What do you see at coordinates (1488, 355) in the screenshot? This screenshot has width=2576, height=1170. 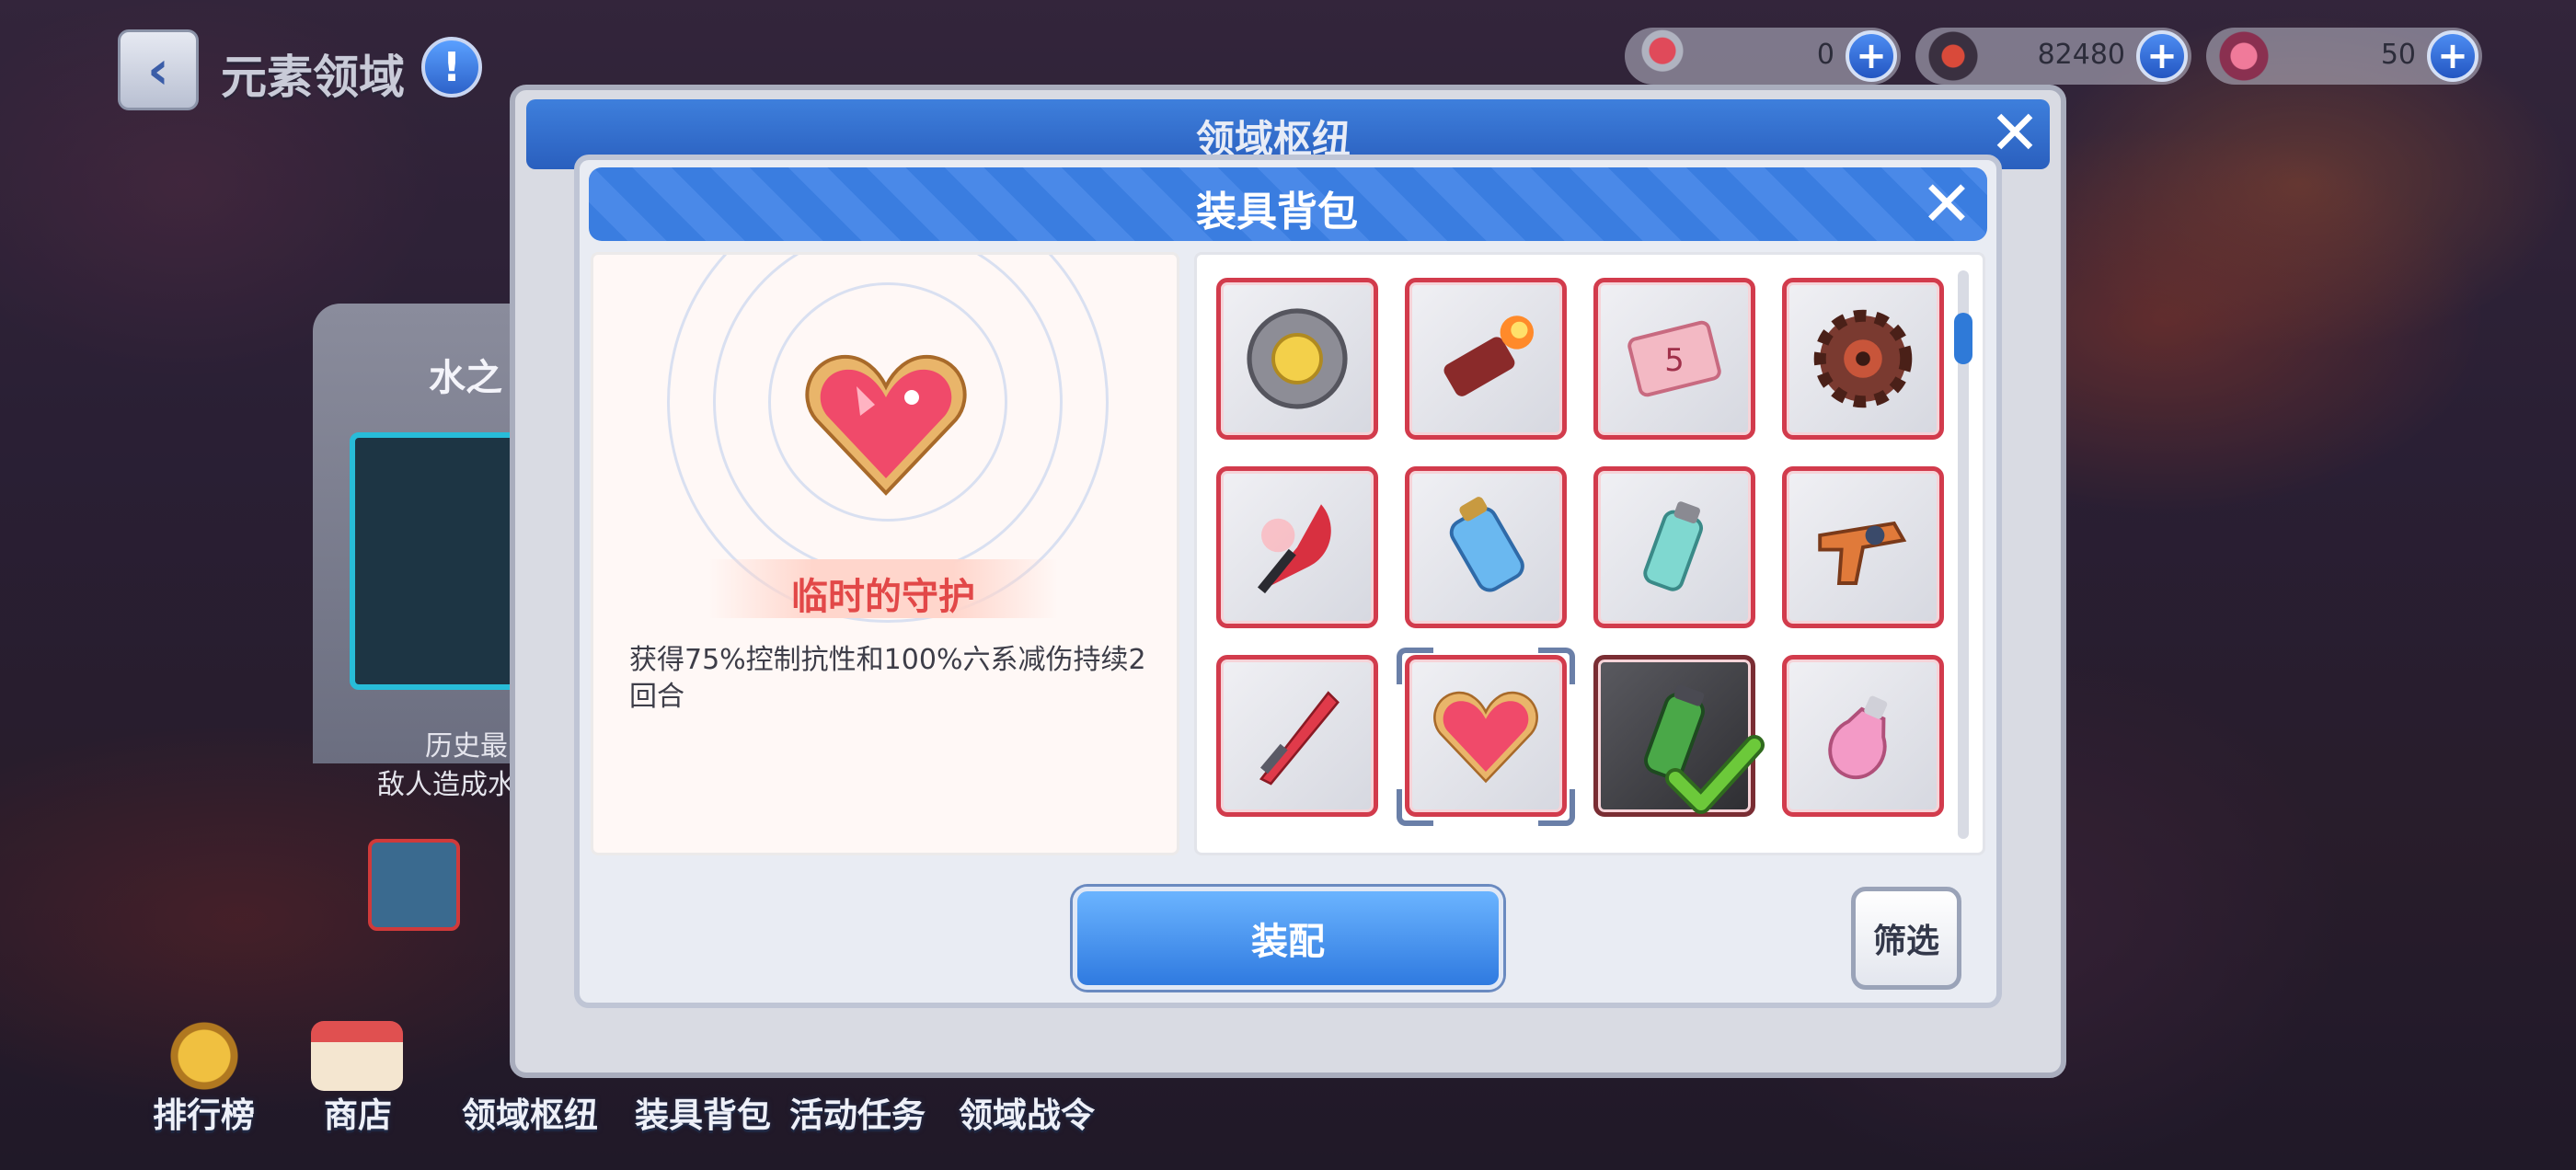 I see `fire-cannon-icon` at bounding box center [1488, 355].